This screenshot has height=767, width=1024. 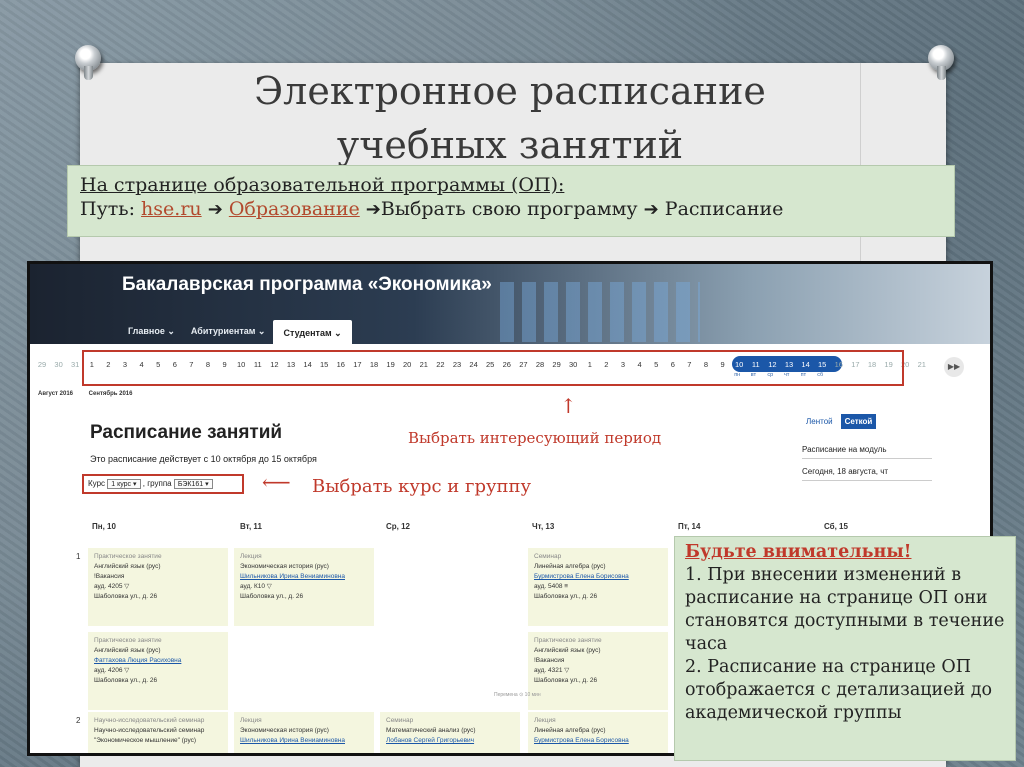 What do you see at coordinates (124, 484) in the screenshot?
I see `course-select: 1 курс ▾` at bounding box center [124, 484].